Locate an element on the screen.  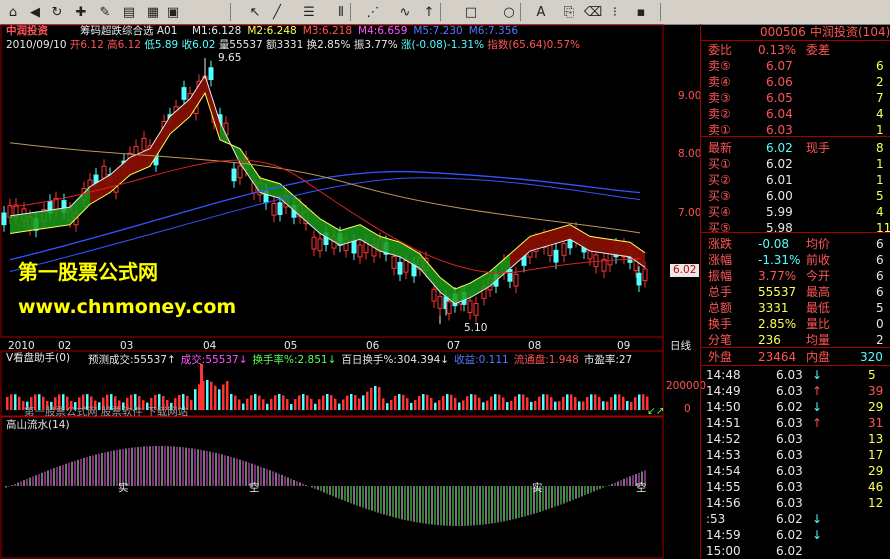
tick-row: 14:50 6.02 ↓ 29 is located at coordinates (795, 407).